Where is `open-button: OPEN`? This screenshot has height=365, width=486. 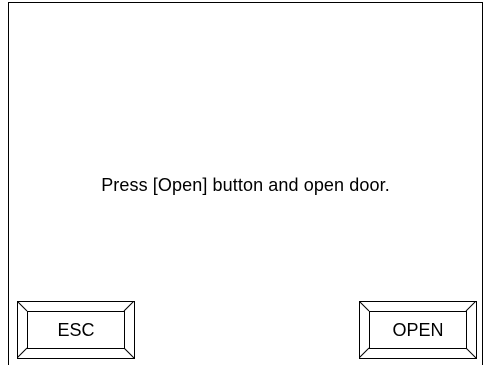 open-button: OPEN is located at coordinates (418, 330).